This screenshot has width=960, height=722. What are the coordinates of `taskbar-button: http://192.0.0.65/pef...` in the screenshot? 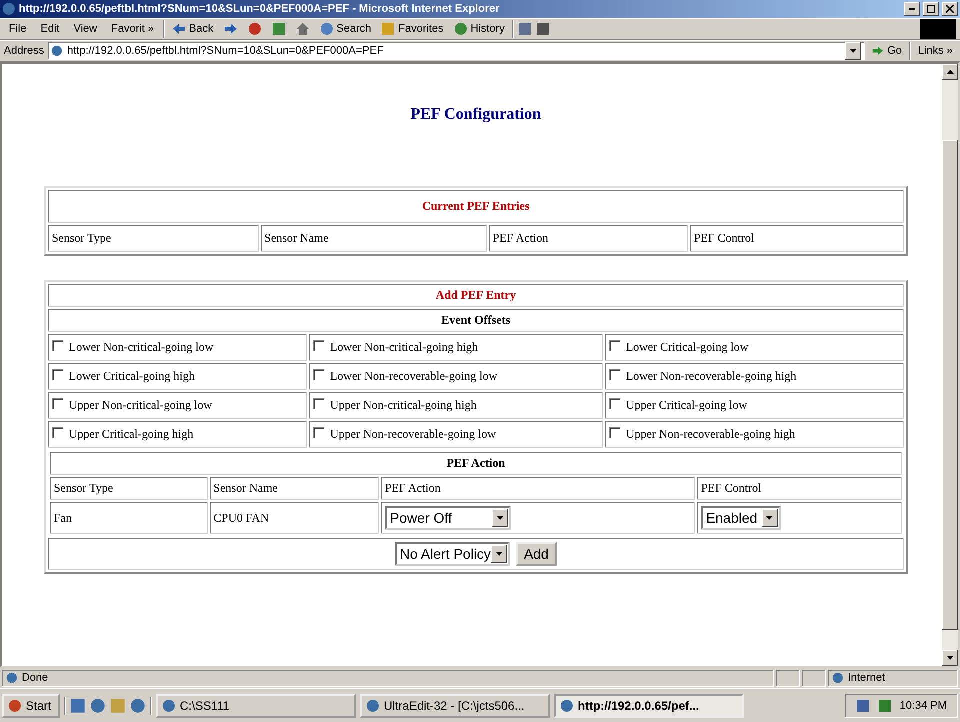 It's located at (649, 706).